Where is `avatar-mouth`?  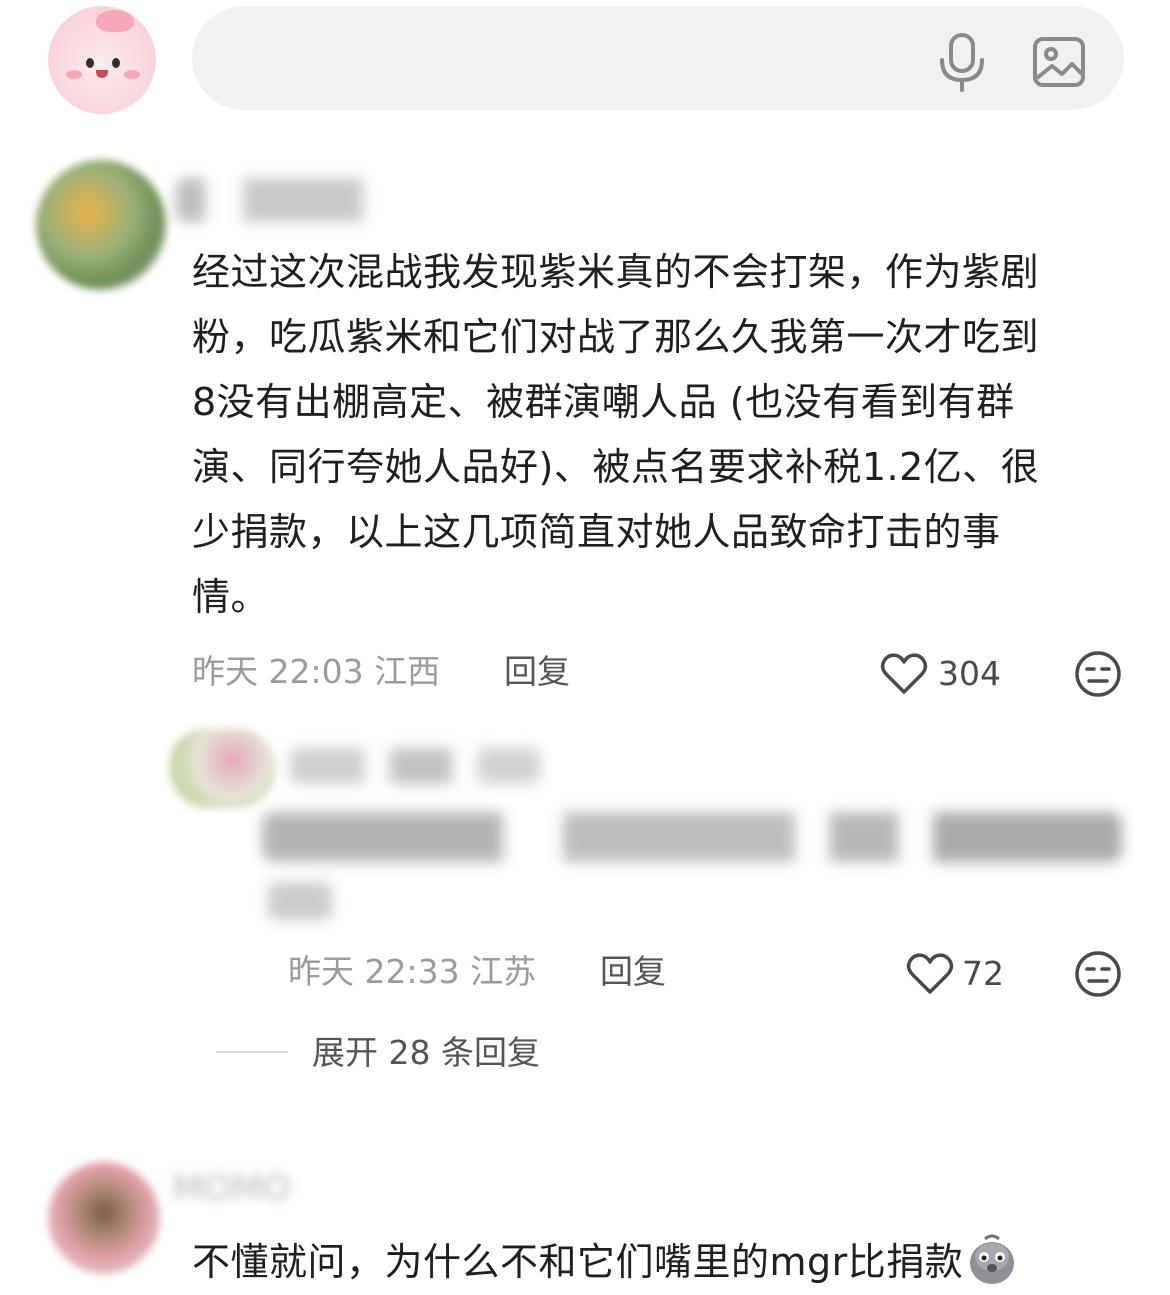
avatar-mouth is located at coordinates (102, 74).